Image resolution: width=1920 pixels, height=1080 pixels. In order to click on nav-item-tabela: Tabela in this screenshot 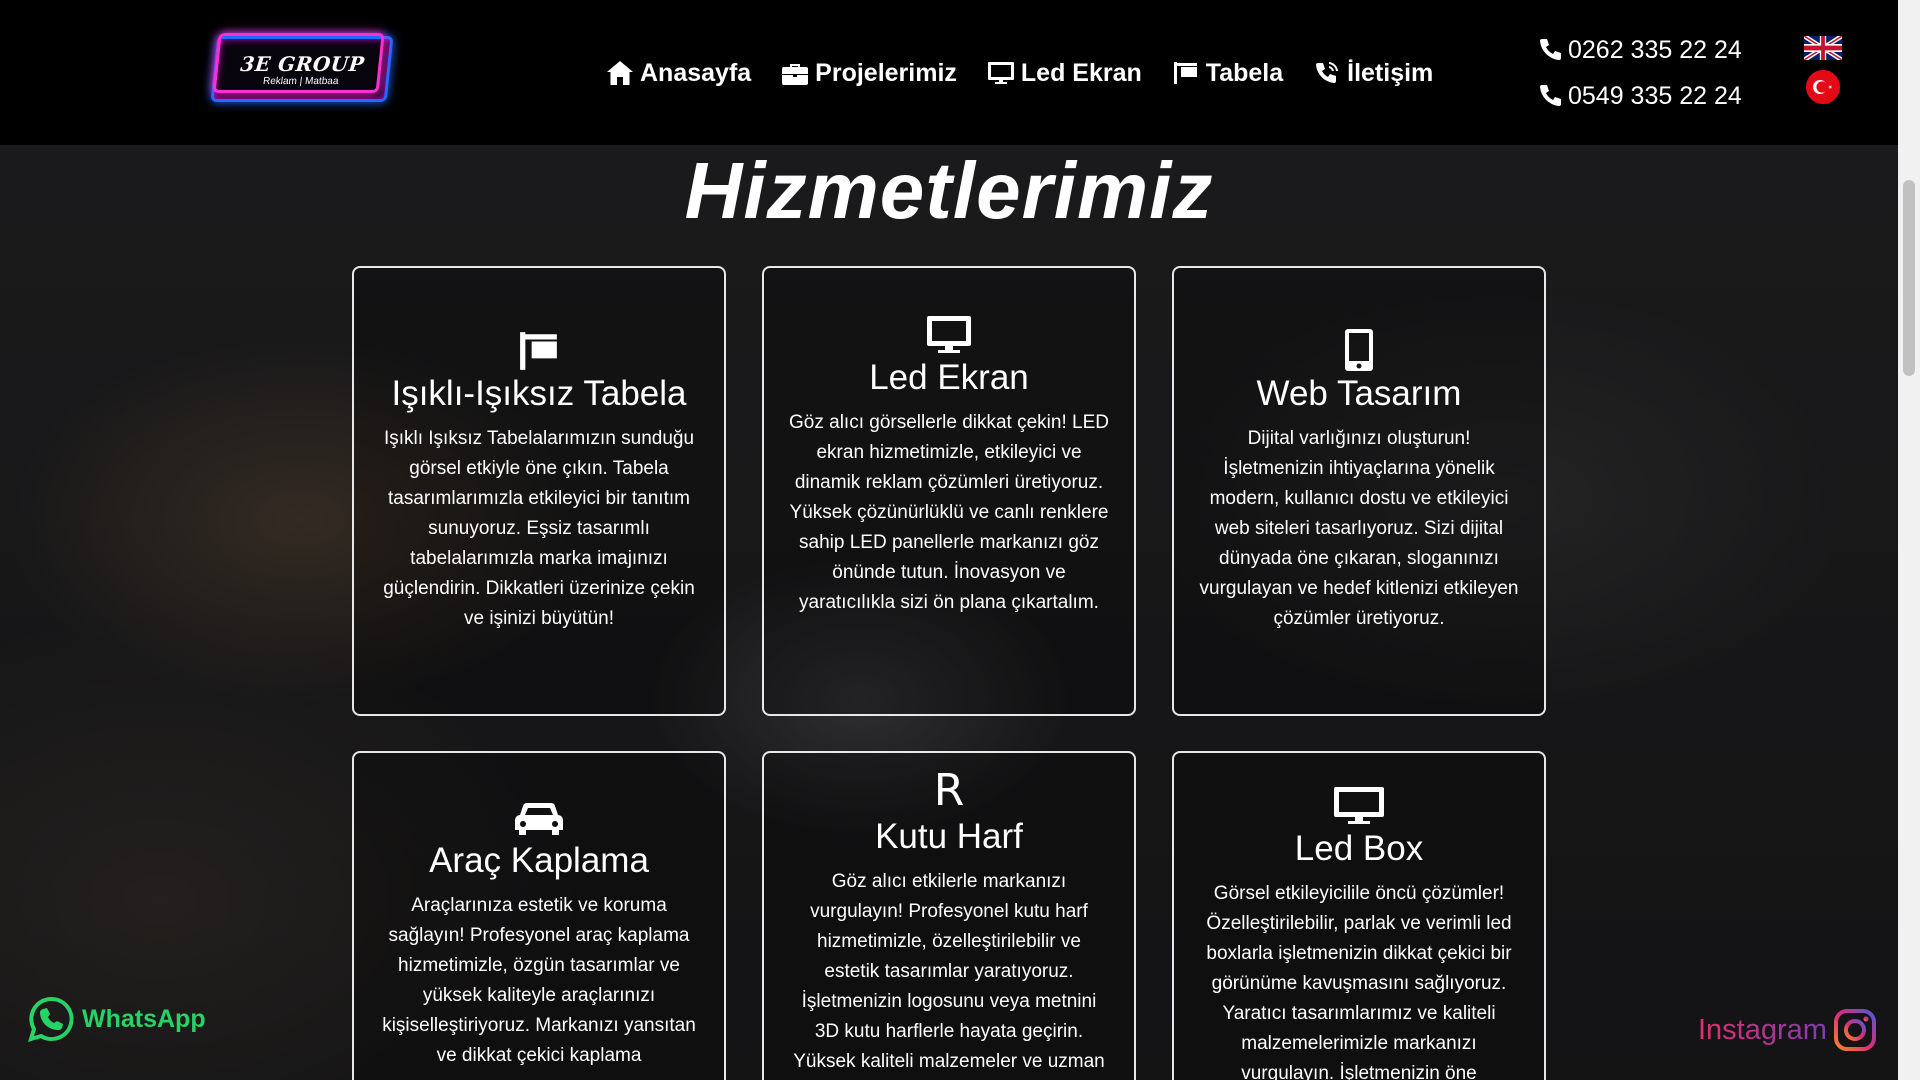, I will do `click(1227, 73)`.